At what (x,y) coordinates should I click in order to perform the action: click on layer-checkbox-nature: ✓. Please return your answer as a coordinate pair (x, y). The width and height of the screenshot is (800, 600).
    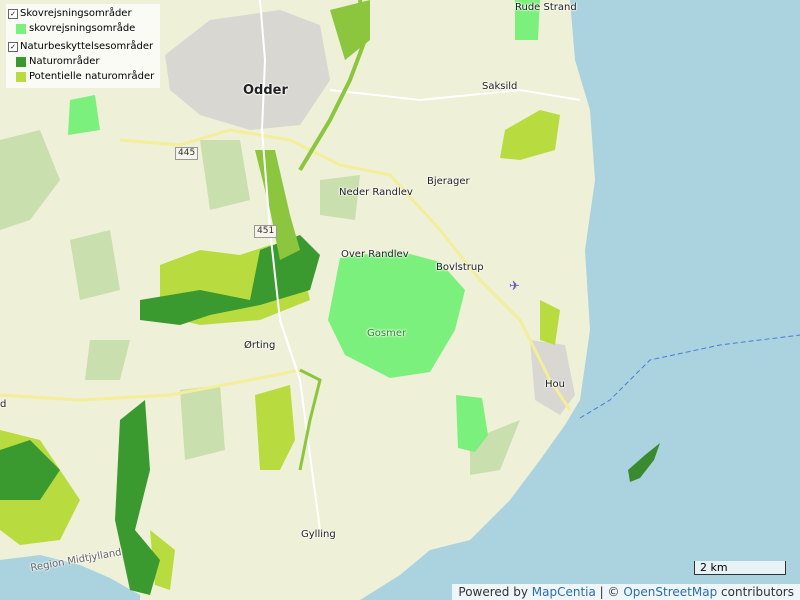
    Looking at the image, I should click on (13, 46).